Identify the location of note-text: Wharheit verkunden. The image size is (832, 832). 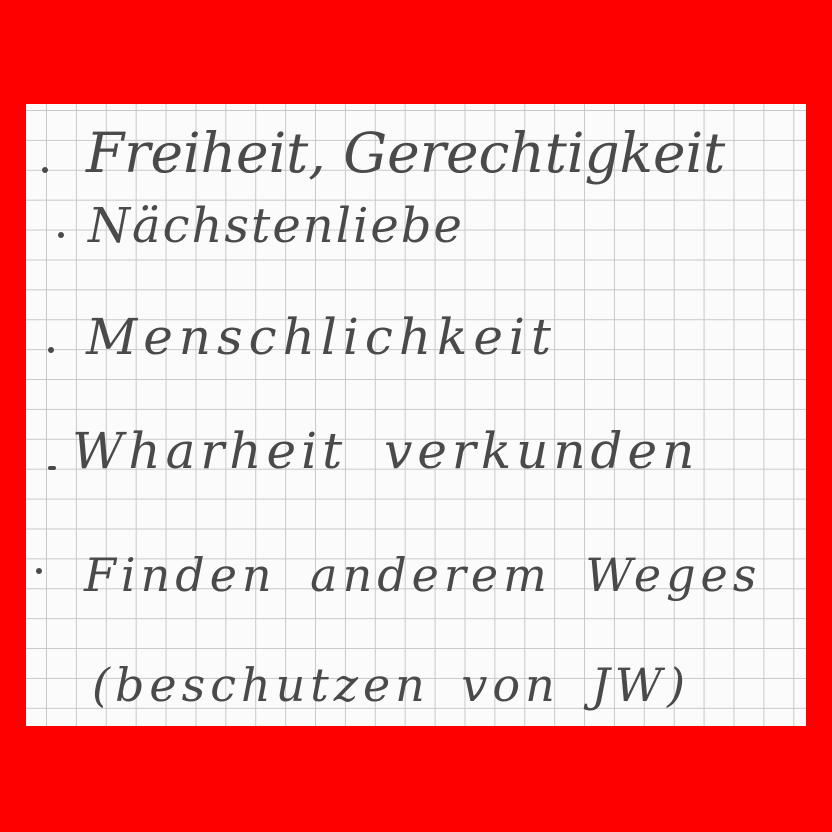
(386, 451).